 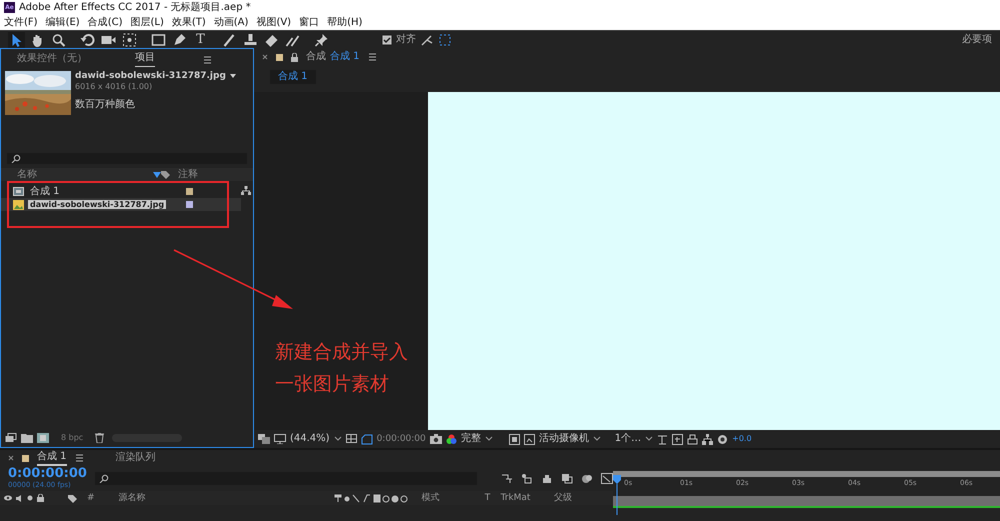 I want to click on layer-switches-icons, so click(x=371, y=498).